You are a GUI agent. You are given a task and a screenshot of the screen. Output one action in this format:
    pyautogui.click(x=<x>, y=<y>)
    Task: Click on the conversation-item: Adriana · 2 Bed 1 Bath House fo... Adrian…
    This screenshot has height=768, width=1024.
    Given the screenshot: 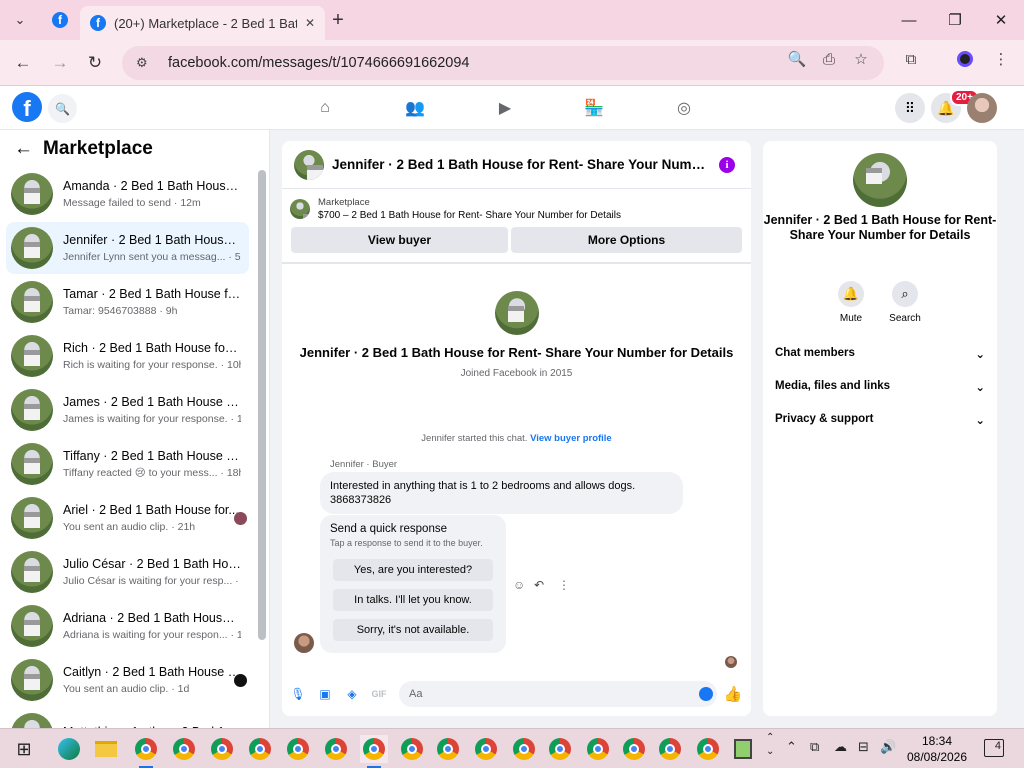 What is the action you would take?
    pyautogui.click(x=127, y=626)
    